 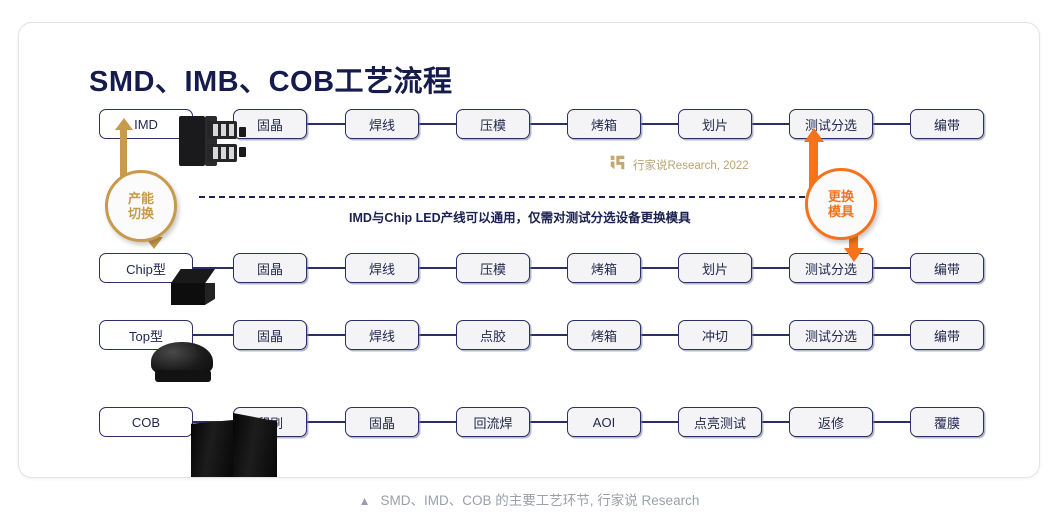 I want to click on step-imd-5: 测试分选, so click(x=831, y=124).